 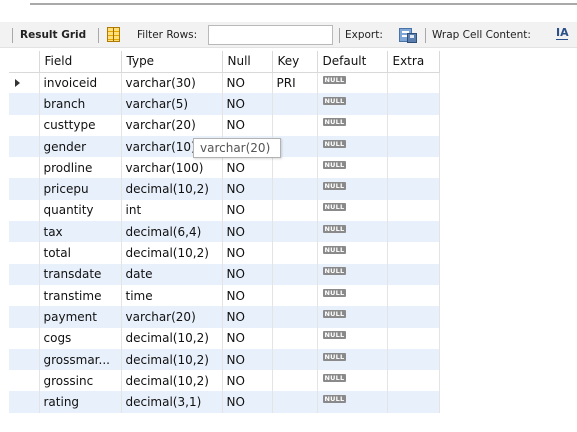 What do you see at coordinates (295, 62) in the screenshot?
I see `column-header-key: Key` at bounding box center [295, 62].